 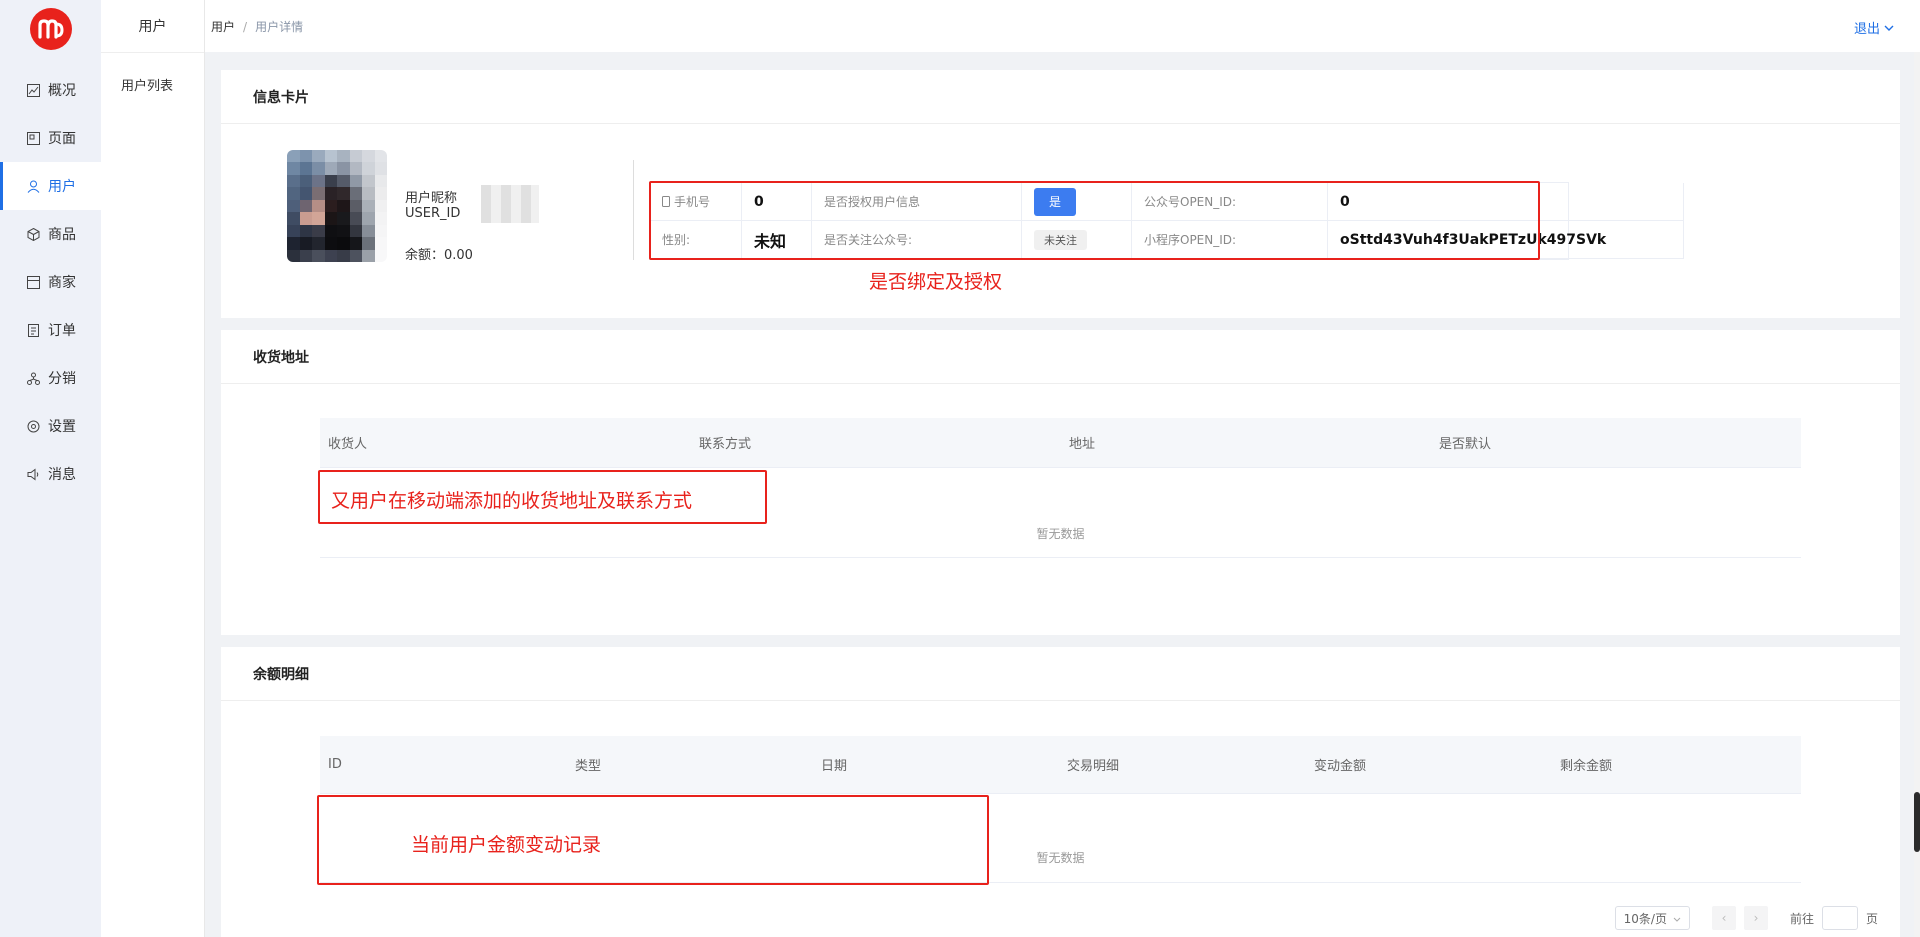 What do you see at coordinates (62, 283) in the screenshot?
I see `sidebar-item-label: 商家` at bounding box center [62, 283].